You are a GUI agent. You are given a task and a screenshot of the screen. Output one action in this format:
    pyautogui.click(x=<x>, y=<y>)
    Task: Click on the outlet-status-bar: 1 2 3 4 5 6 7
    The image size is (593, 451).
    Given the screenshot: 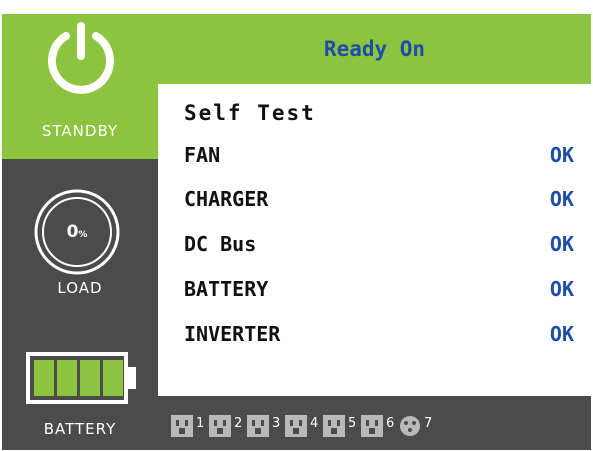 What is the action you would take?
    pyautogui.click(x=374, y=423)
    